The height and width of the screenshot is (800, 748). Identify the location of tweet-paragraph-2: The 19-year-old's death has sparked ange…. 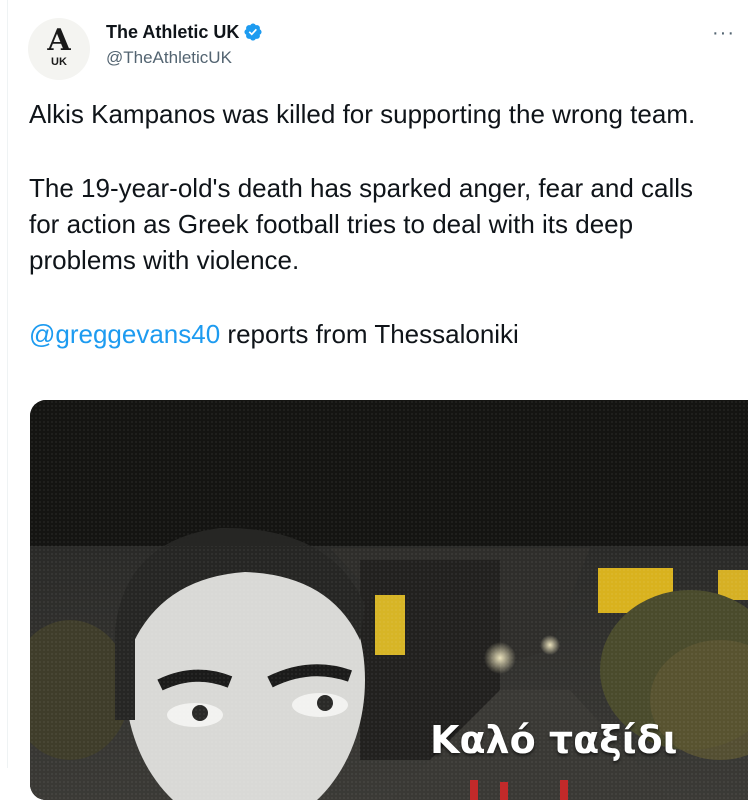
(361, 224).